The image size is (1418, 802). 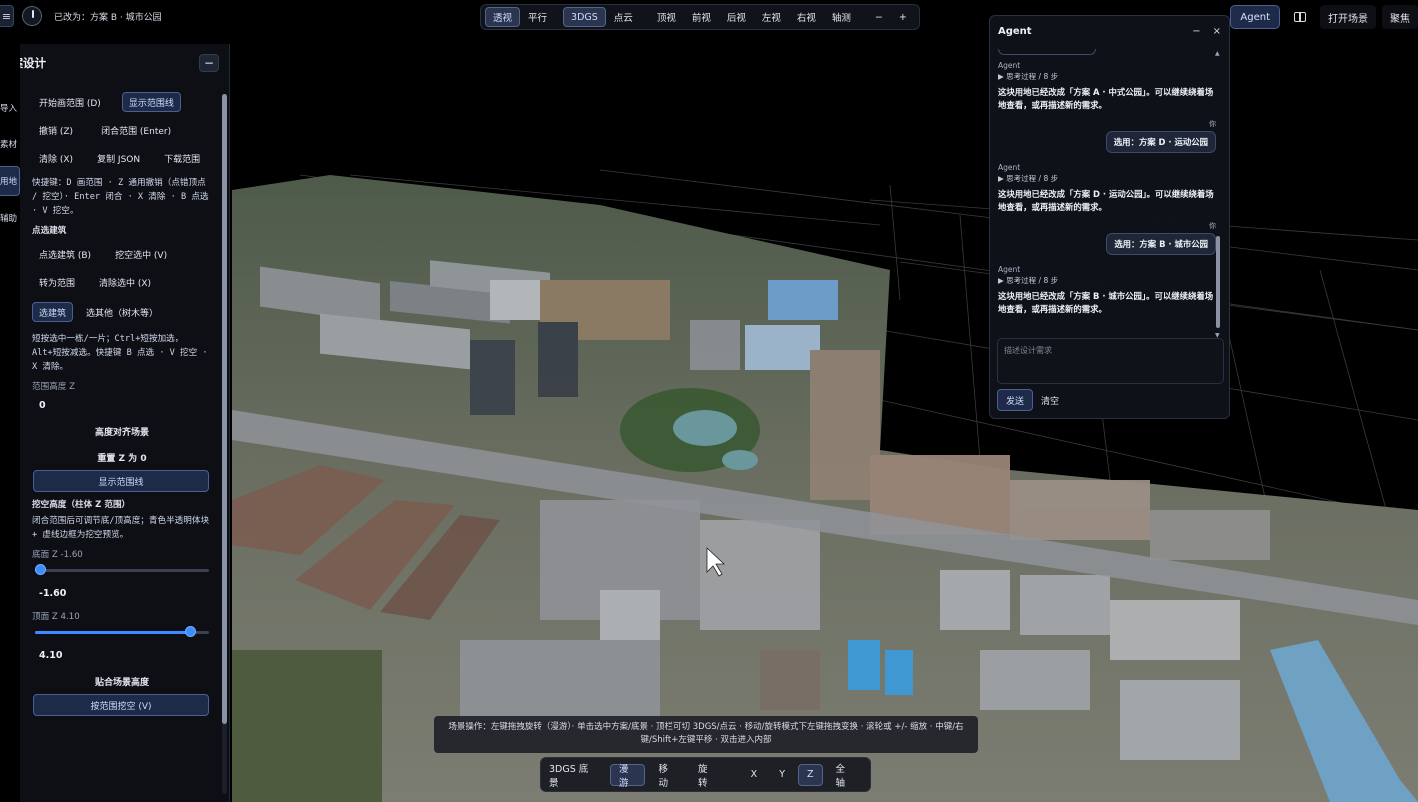 I want to click on all-axes-button: 全轴, so click(x=845, y=776).